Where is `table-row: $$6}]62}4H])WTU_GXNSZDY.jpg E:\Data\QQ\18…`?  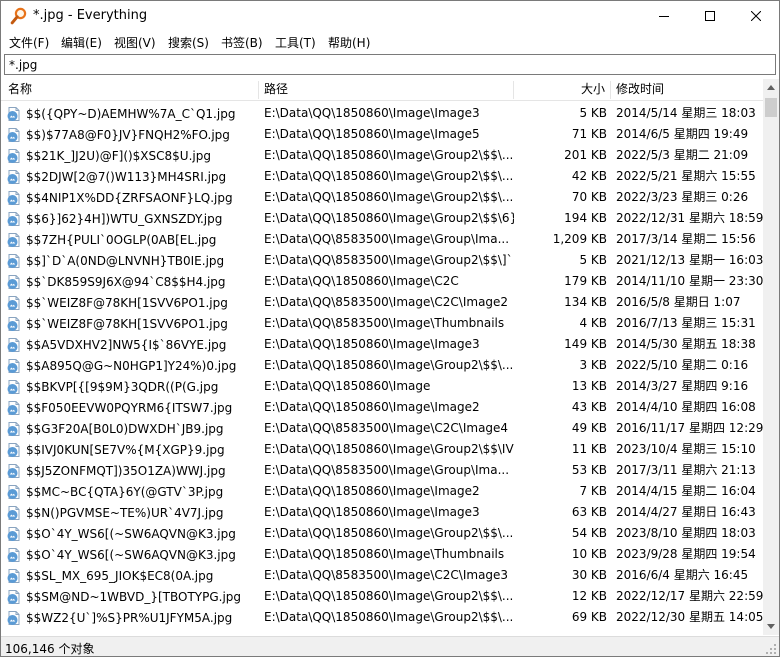 table-row: $$6}]62}4H])WTU_GXNSZDY.jpg E:\Data\QQ\18… is located at coordinates (382, 218).